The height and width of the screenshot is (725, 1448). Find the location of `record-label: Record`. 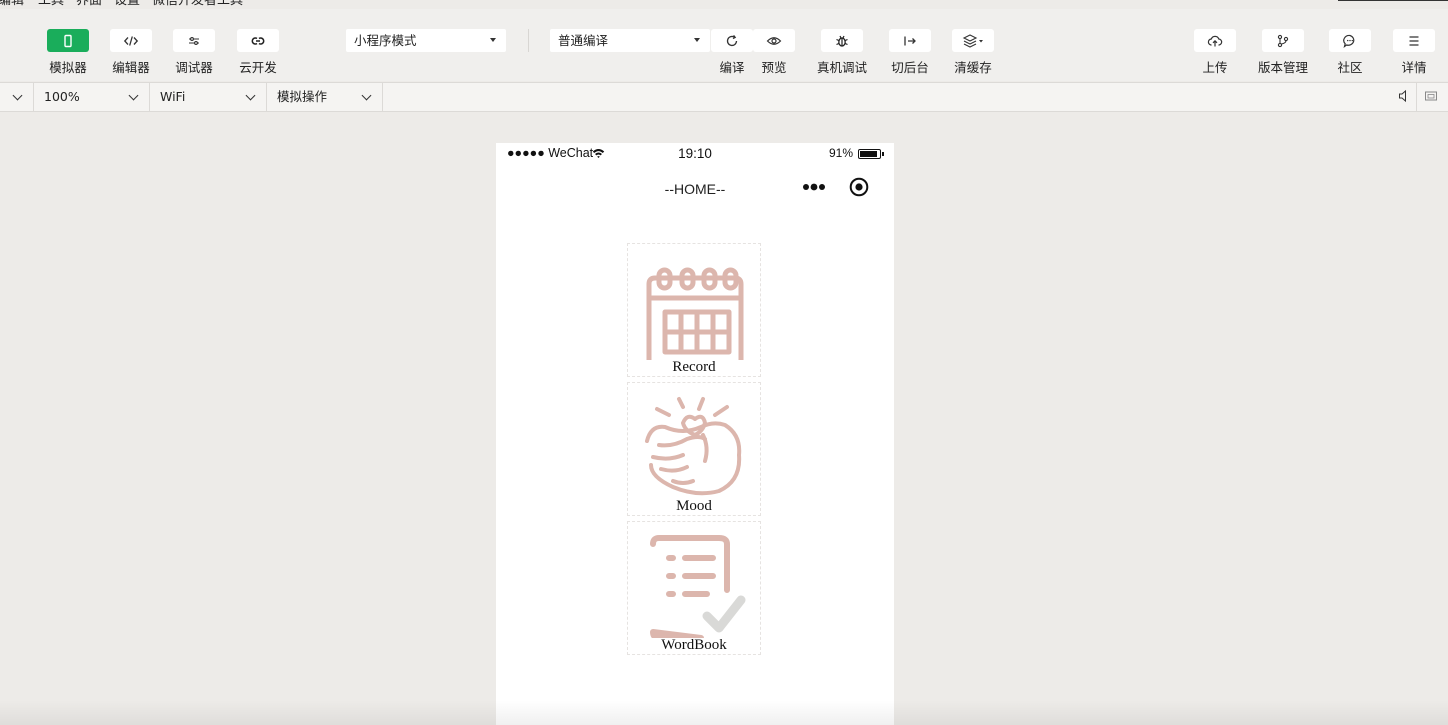

record-label: Record is located at coordinates (694, 367).